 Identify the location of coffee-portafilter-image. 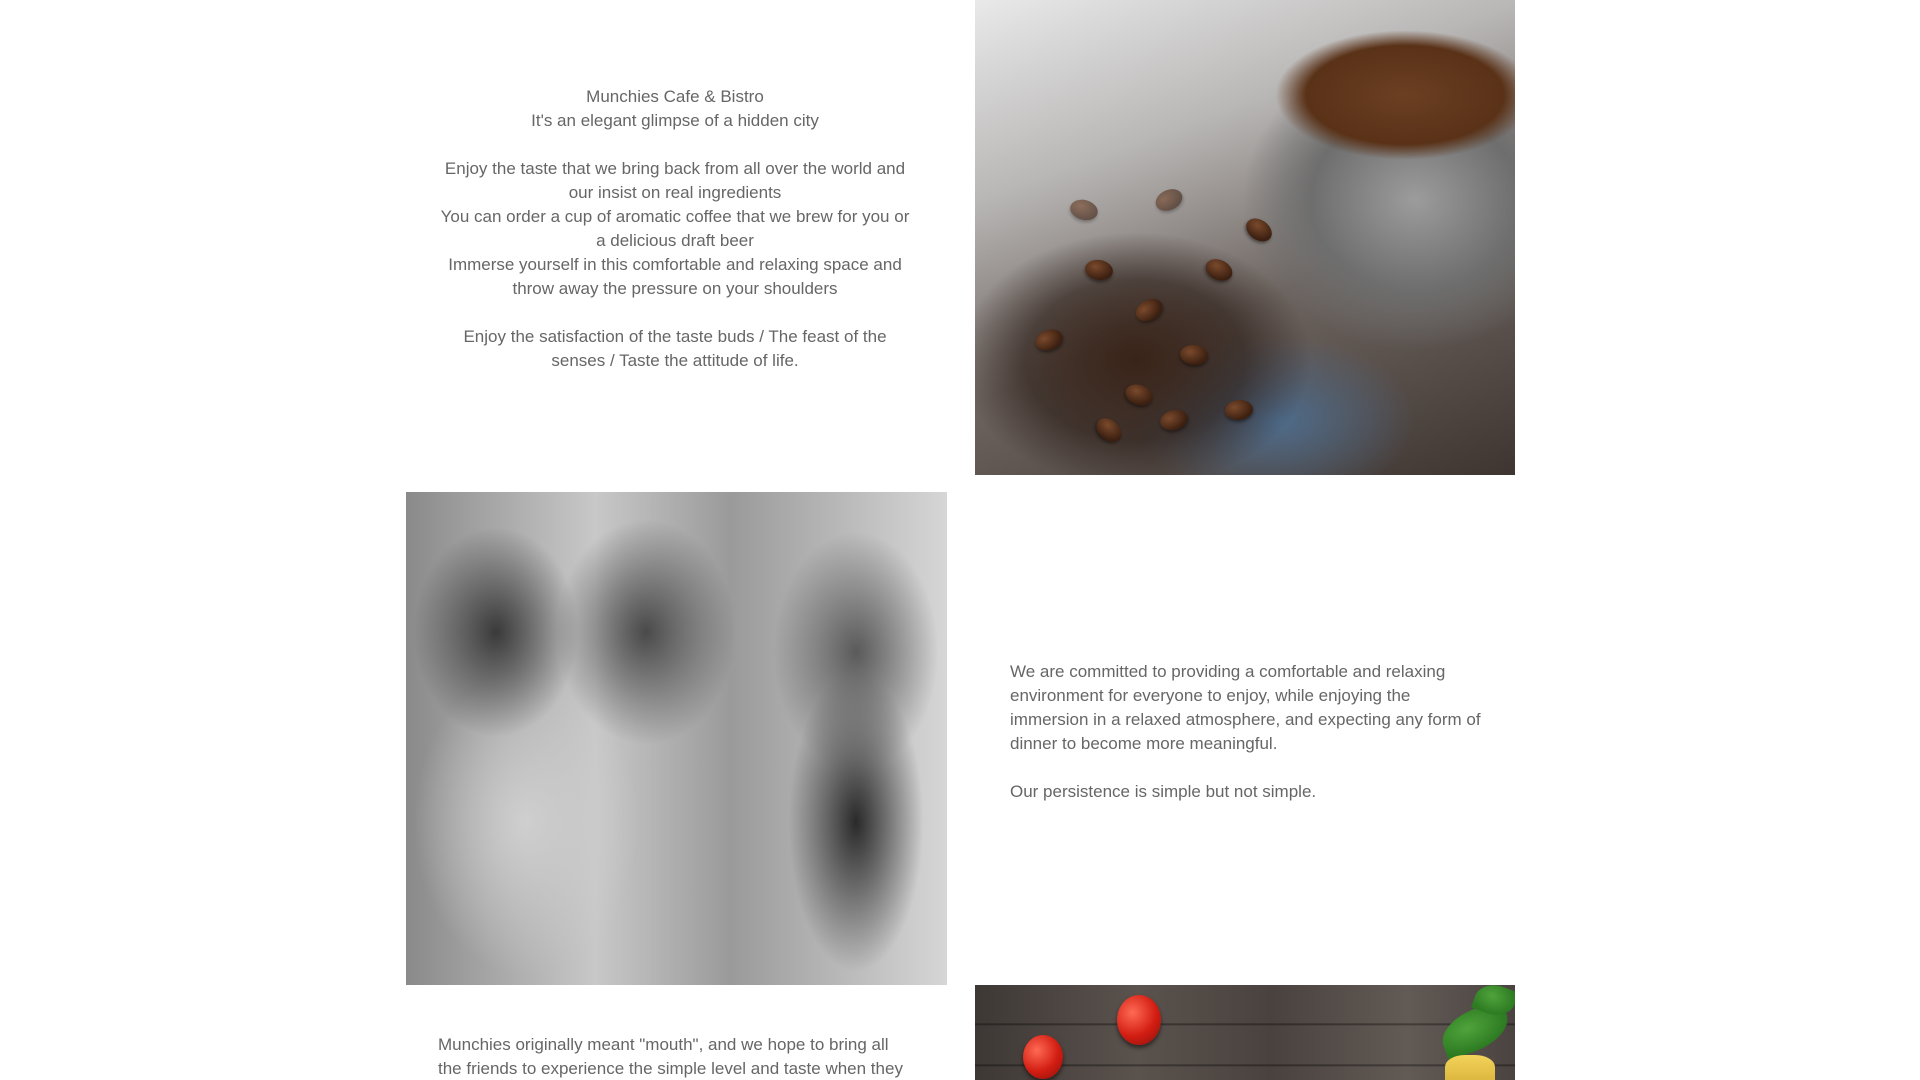
(1245, 237).